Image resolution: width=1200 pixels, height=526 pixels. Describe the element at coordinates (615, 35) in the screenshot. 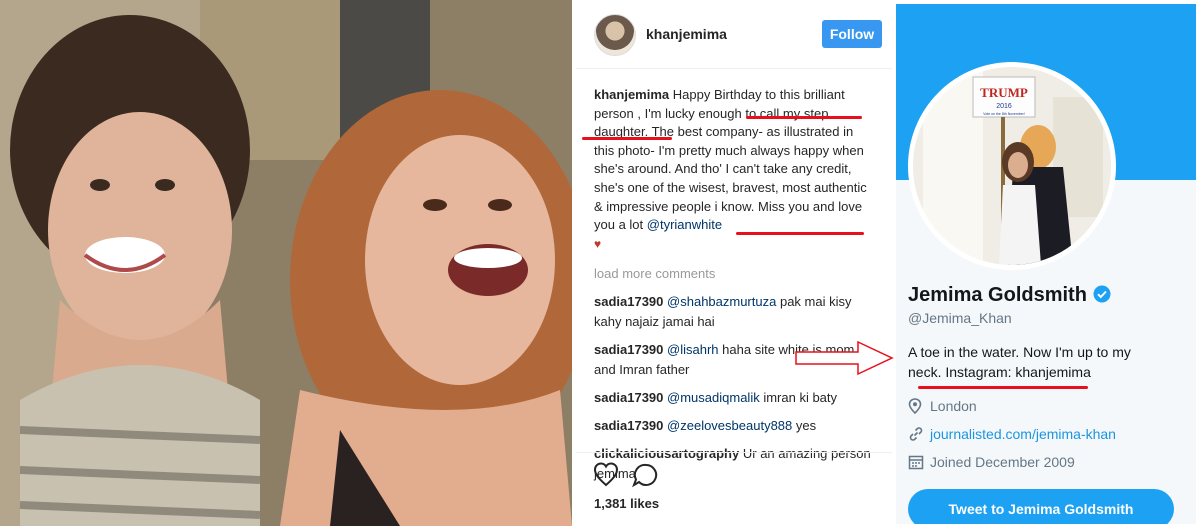

I see `avatar` at that location.